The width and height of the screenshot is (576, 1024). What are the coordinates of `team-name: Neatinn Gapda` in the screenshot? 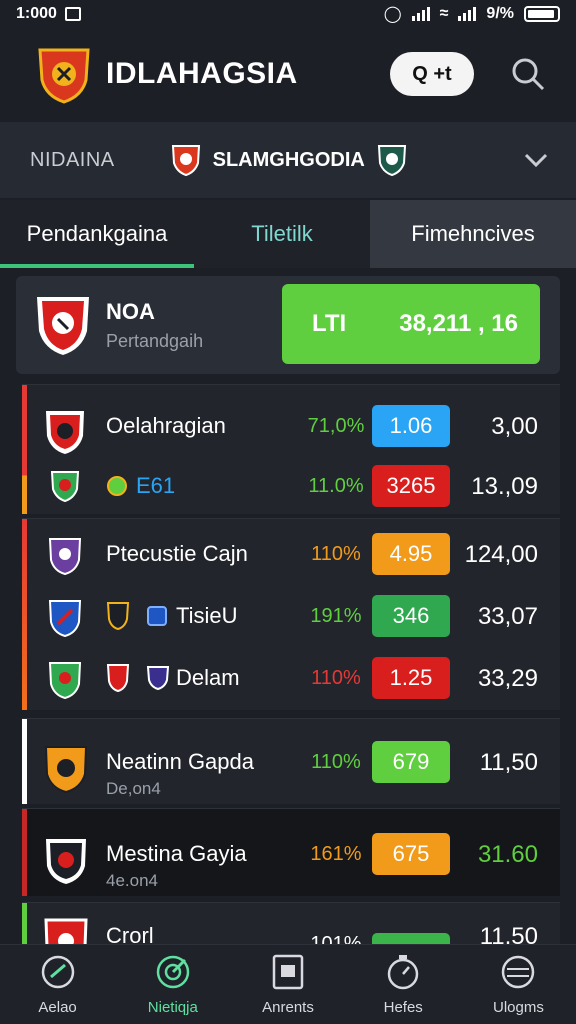 It's located at (180, 761).